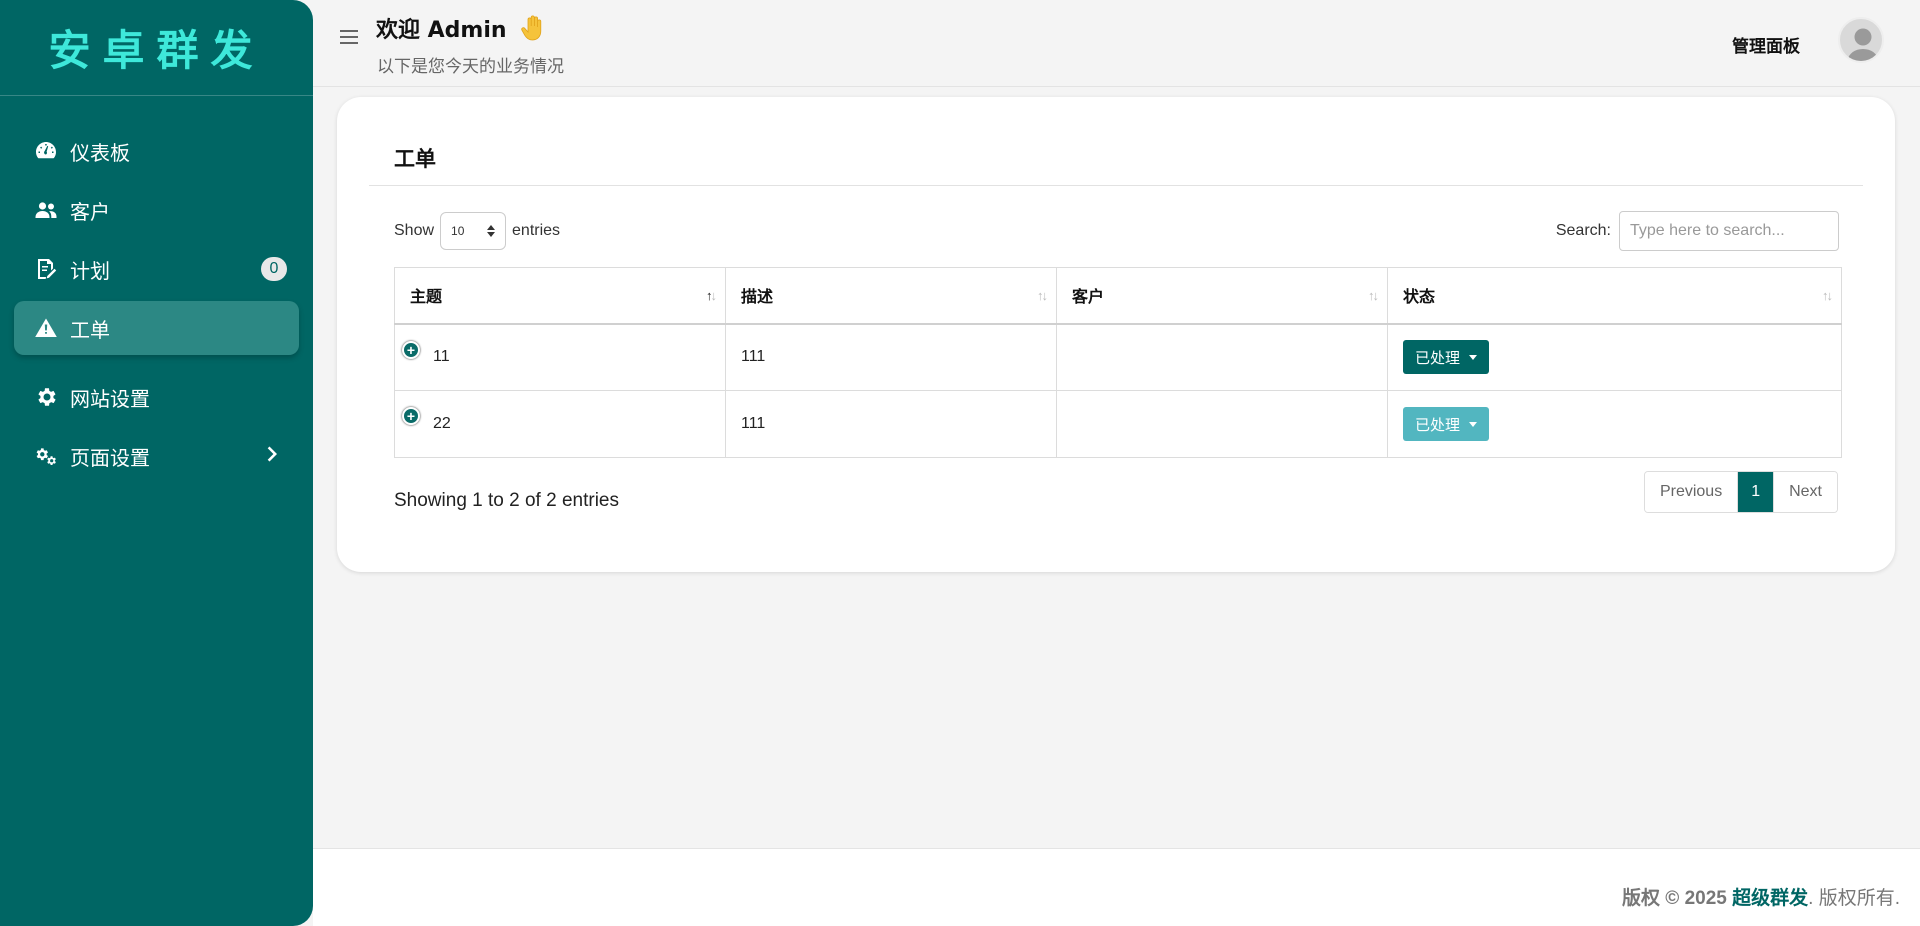 The width and height of the screenshot is (1920, 926). I want to click on column-header-customer: 客户 ↑↓, so click(1222, 296).